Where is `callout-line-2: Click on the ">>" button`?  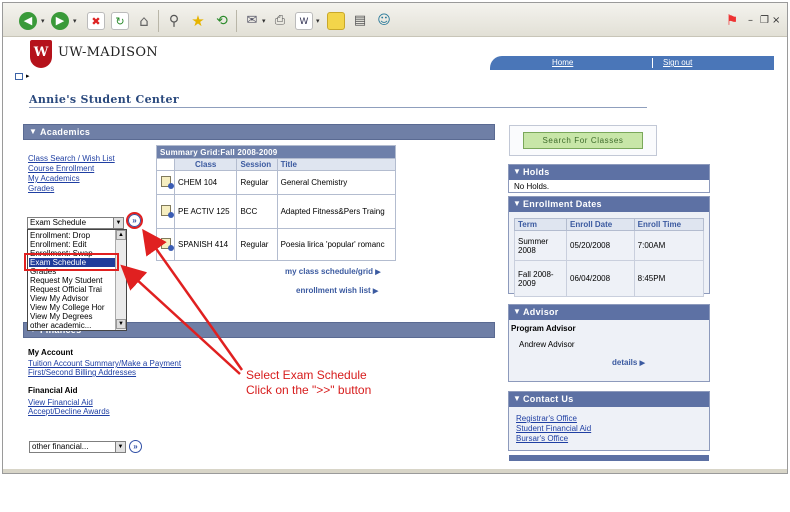
callout-line-2: Click on the ">>" button is located at coordinates (309, 390).